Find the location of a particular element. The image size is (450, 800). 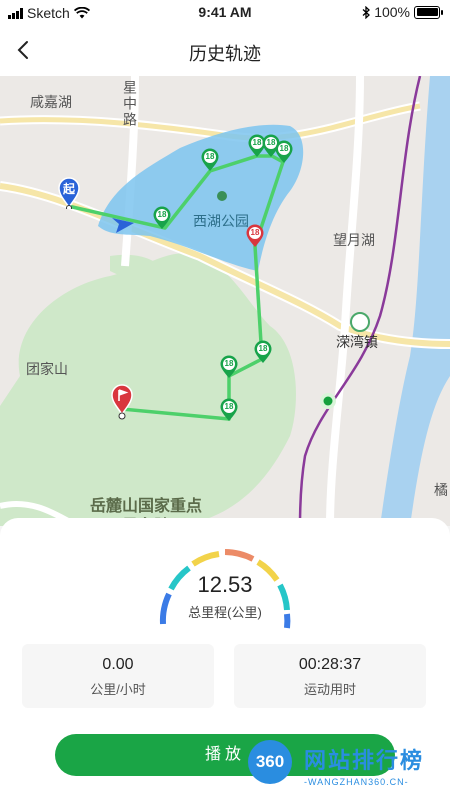

duration-label: 运动用时 is located at coordinates (329, 689).